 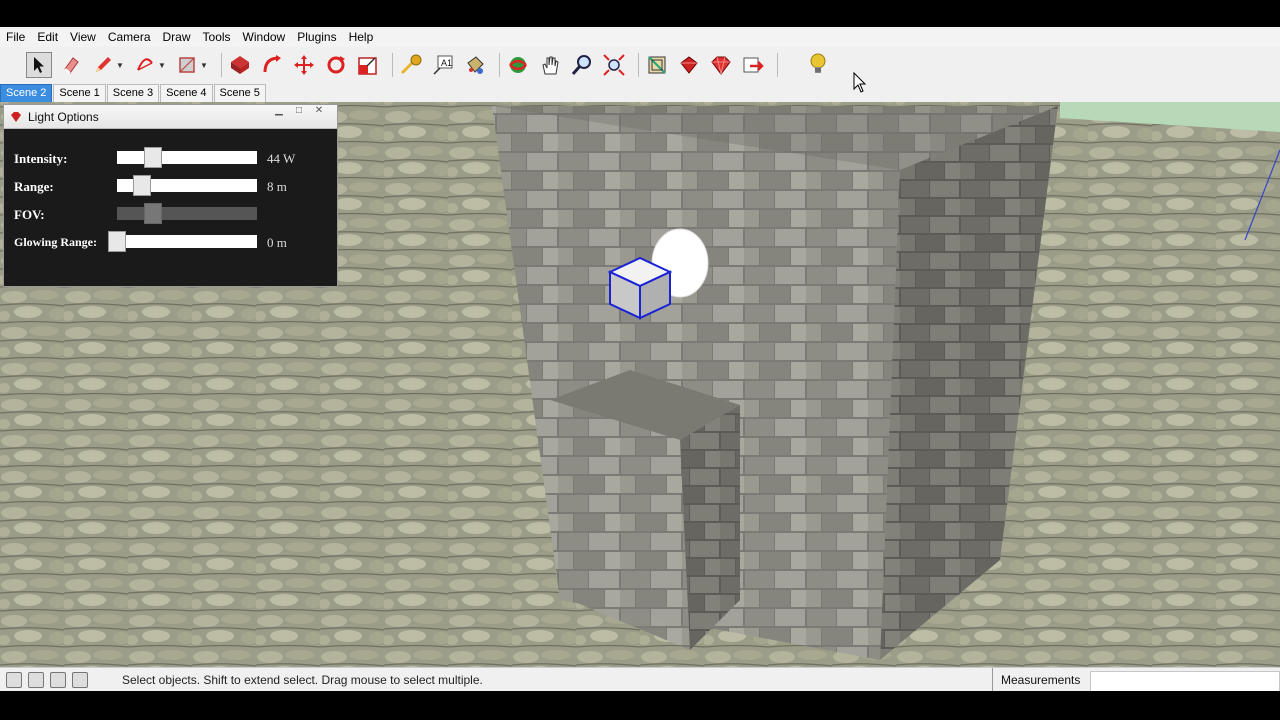 What do you see at coordinates (475, 65) in the screenshot?
I see `paint-bucket-icon` at bounding box center [475, 65].